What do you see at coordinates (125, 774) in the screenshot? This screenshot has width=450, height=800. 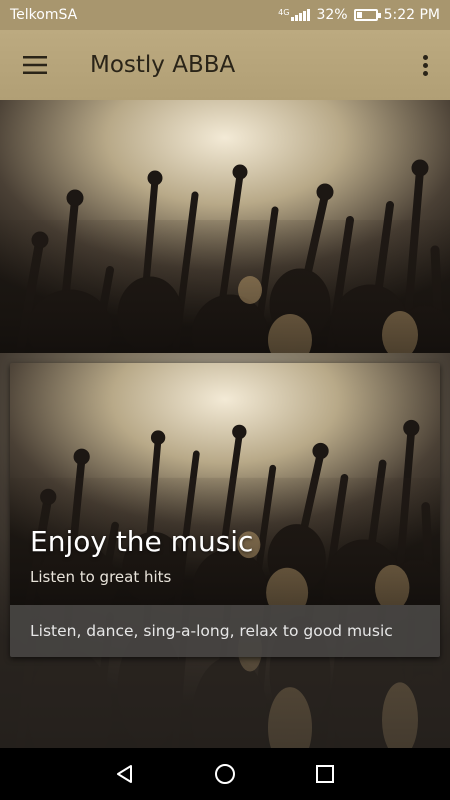 I see `back-triangle-icon` at bounding box center [125, 774].